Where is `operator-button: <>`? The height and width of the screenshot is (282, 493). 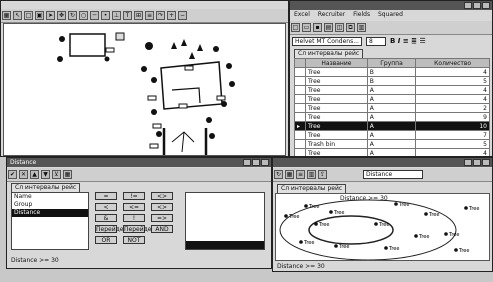 operator-button: <> is located at coordinates (162, 196).